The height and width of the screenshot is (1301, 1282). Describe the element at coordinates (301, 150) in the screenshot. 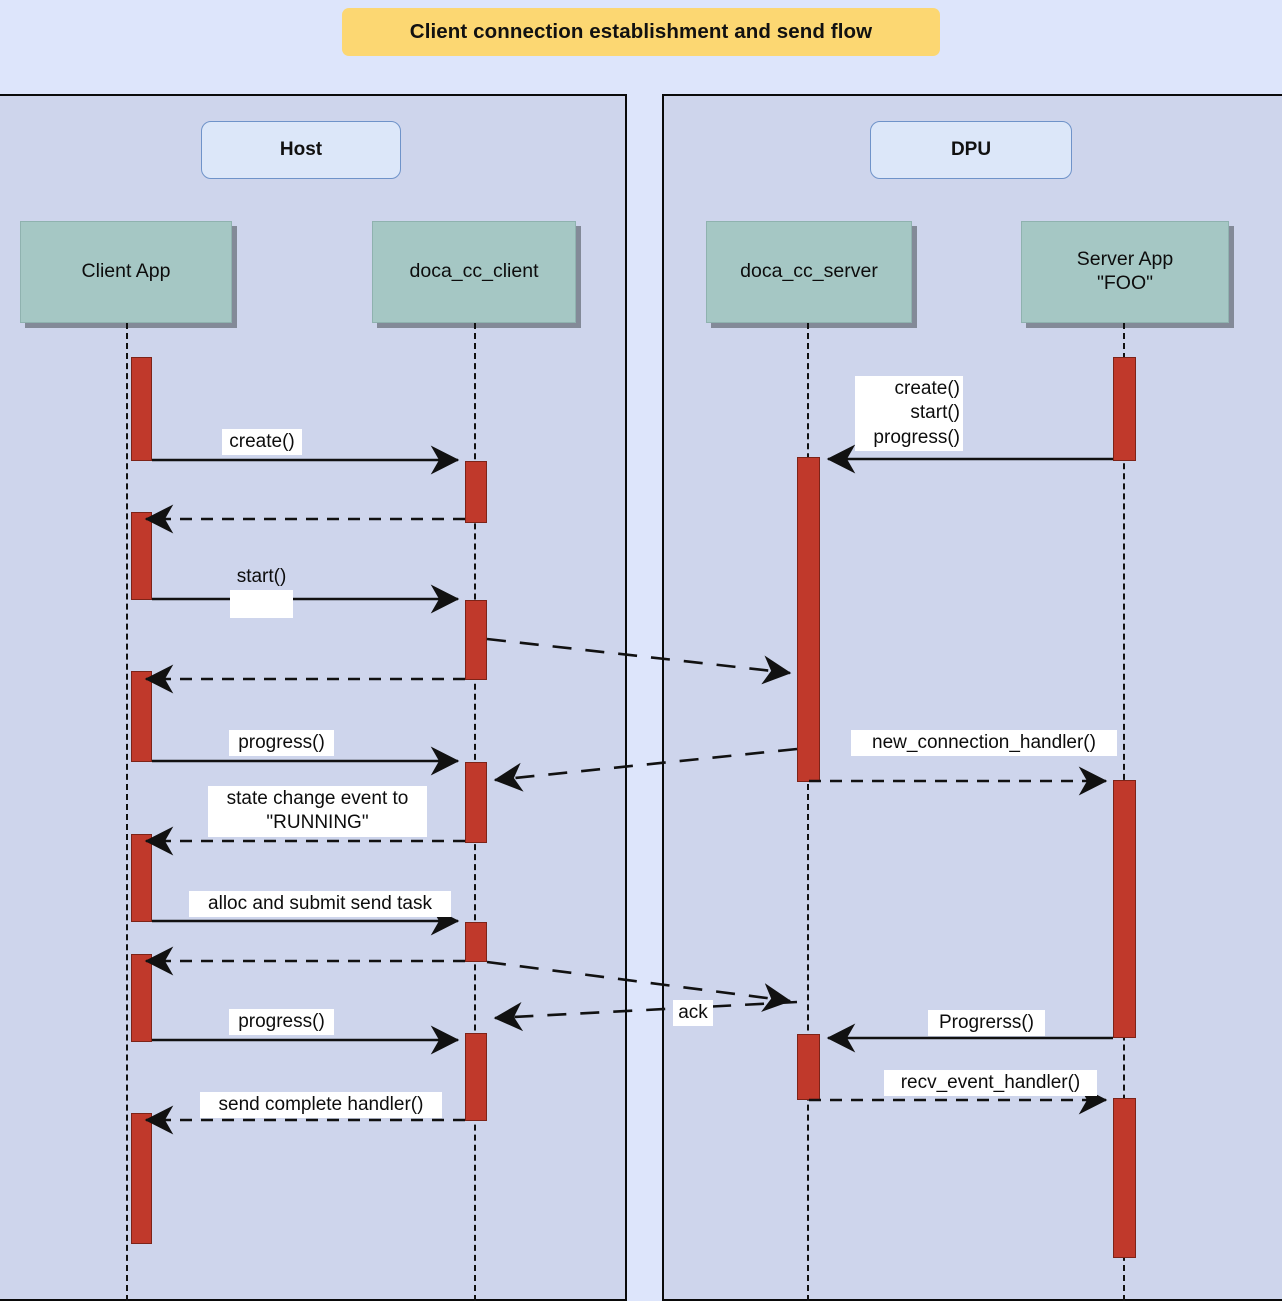

I see `group-label-host: Host` at that location.